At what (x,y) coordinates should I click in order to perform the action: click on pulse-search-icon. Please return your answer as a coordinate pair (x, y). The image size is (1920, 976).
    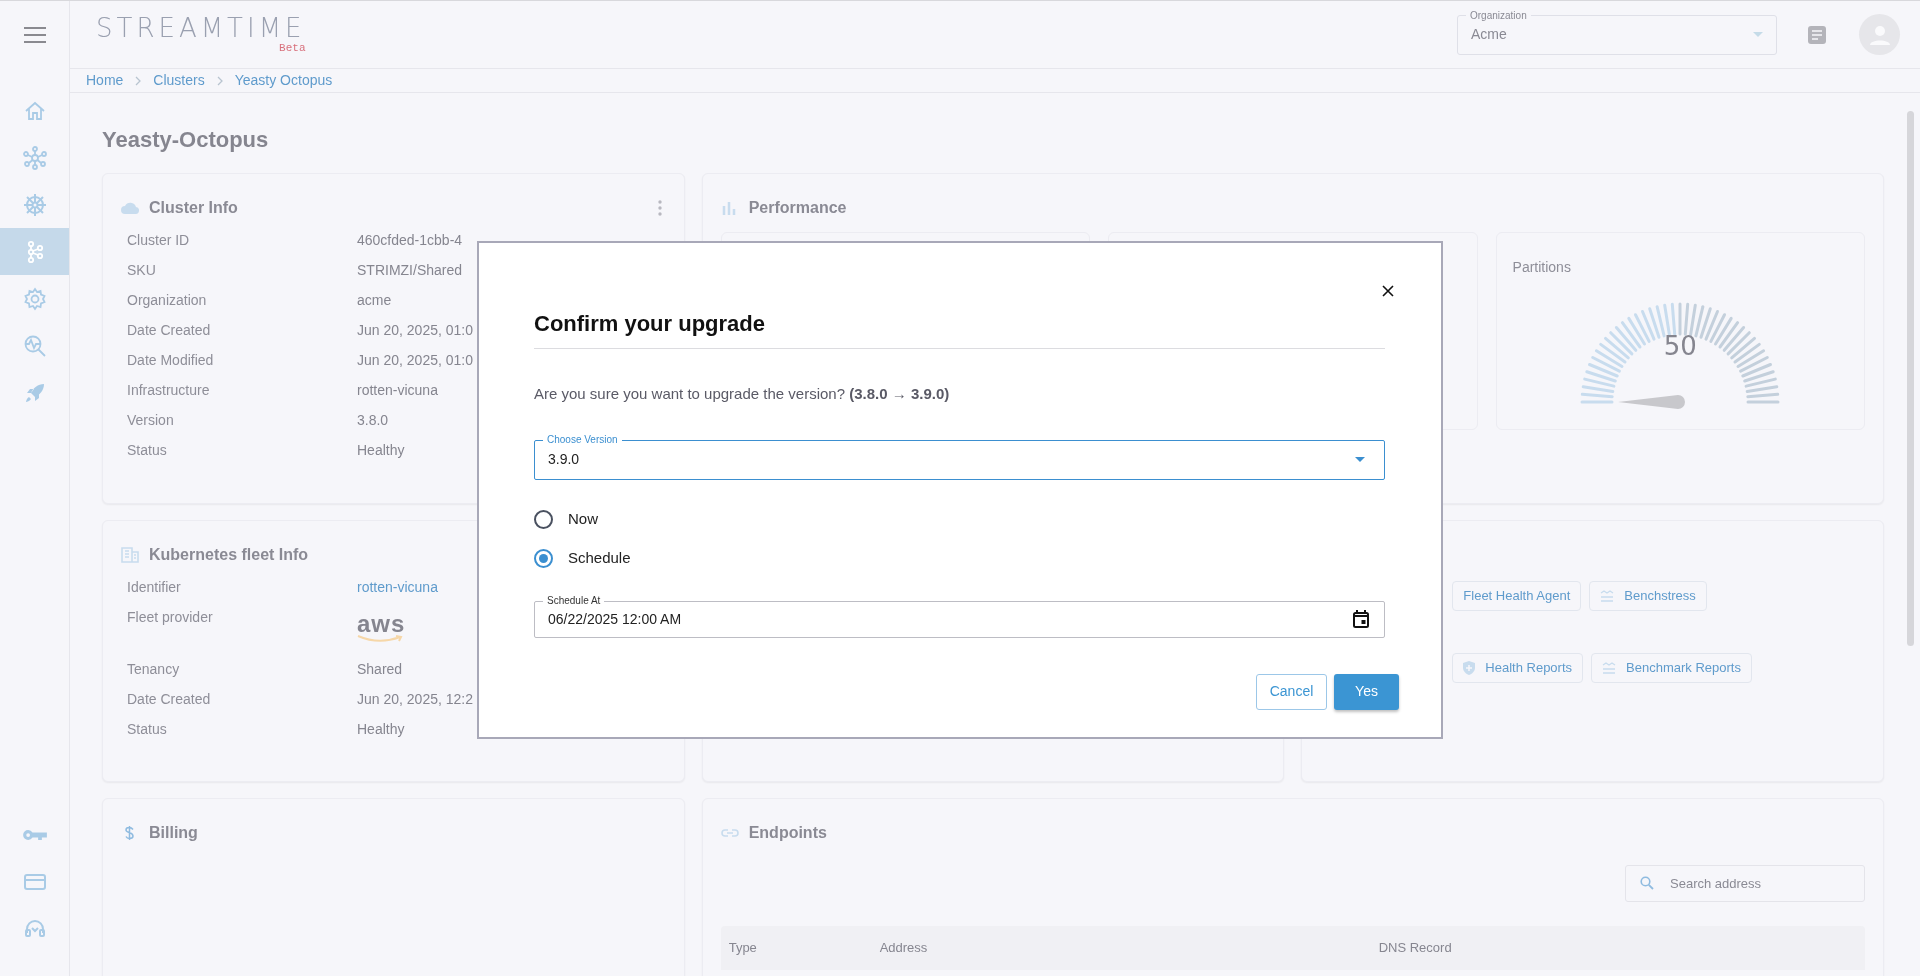
    Looking at the image, I should click on (34, 345).